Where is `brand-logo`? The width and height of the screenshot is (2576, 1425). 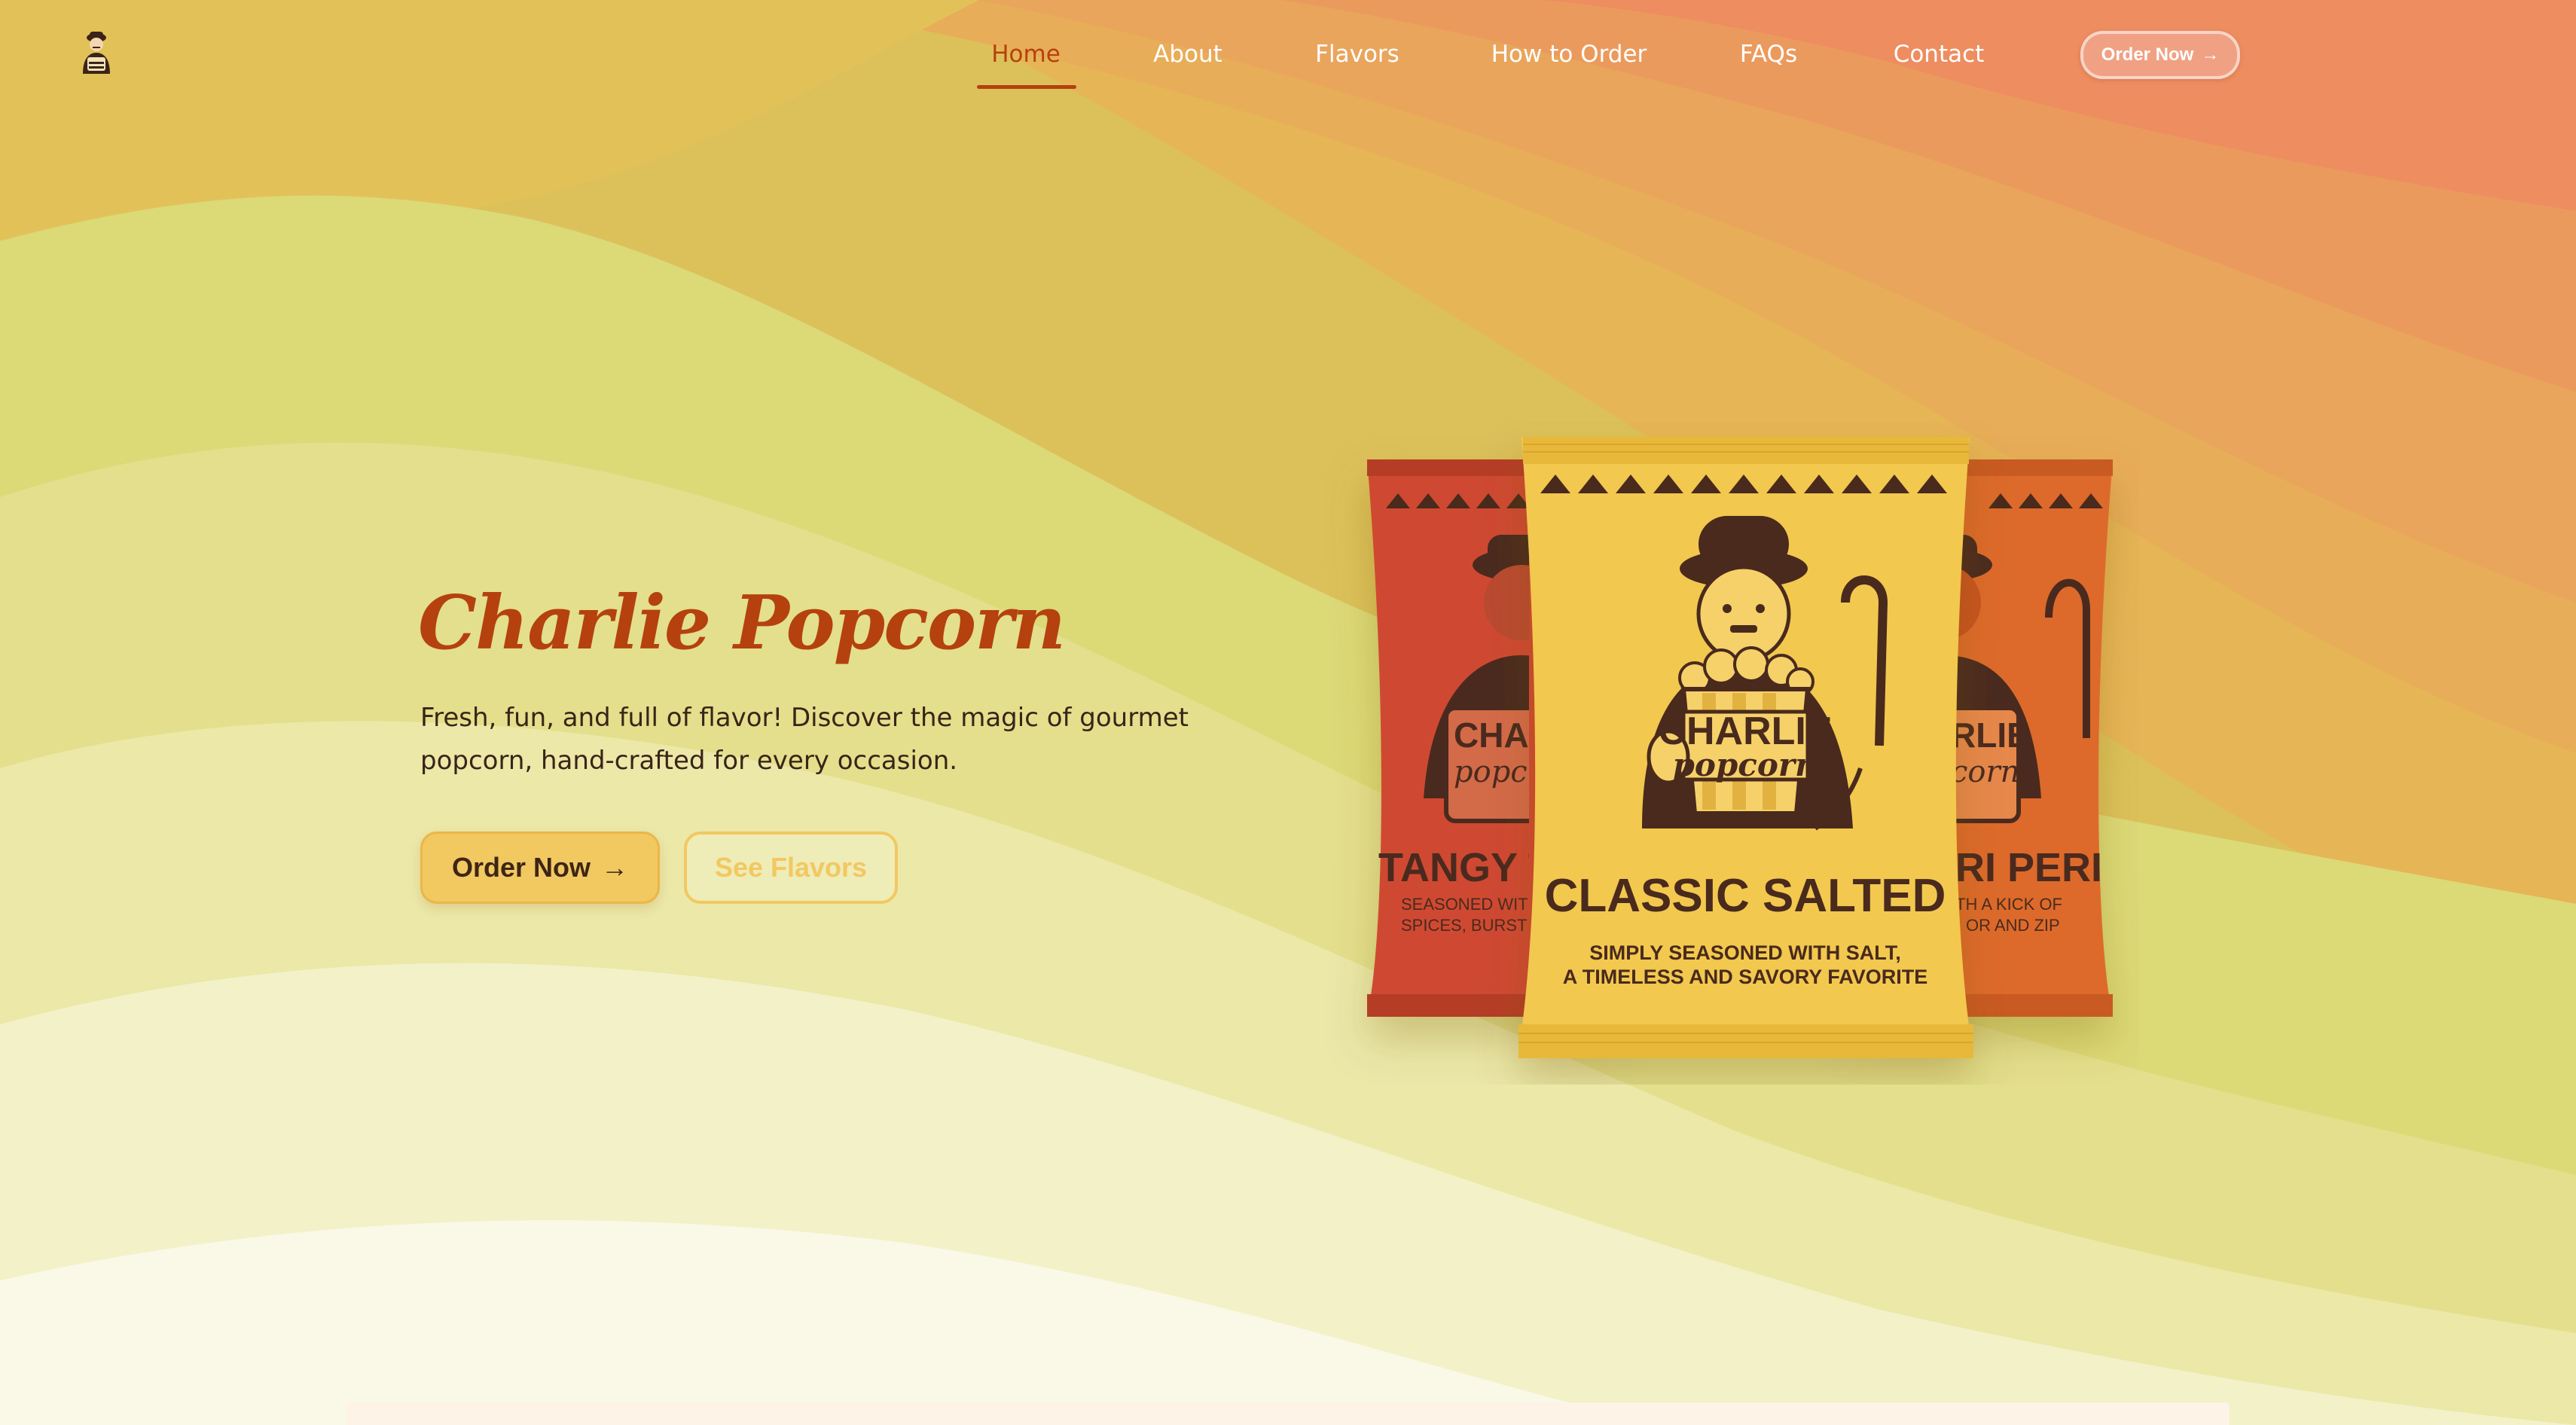
brand-logo is located at coordinates (97, 52).